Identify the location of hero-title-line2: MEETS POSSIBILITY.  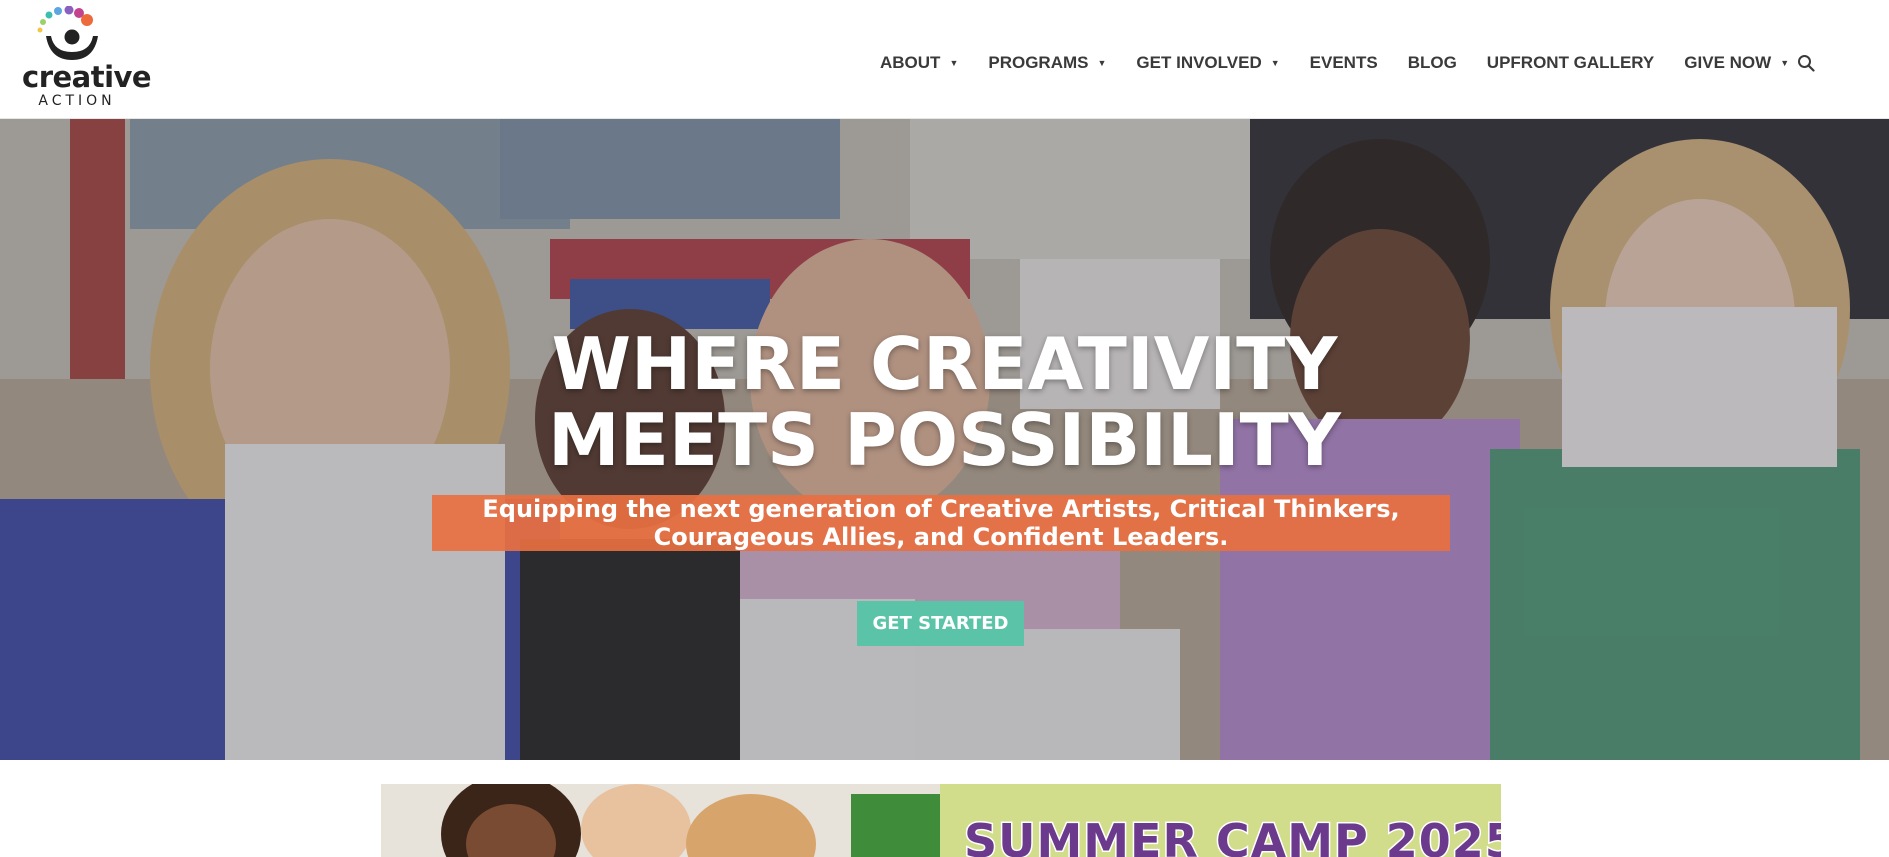
(944, 440).